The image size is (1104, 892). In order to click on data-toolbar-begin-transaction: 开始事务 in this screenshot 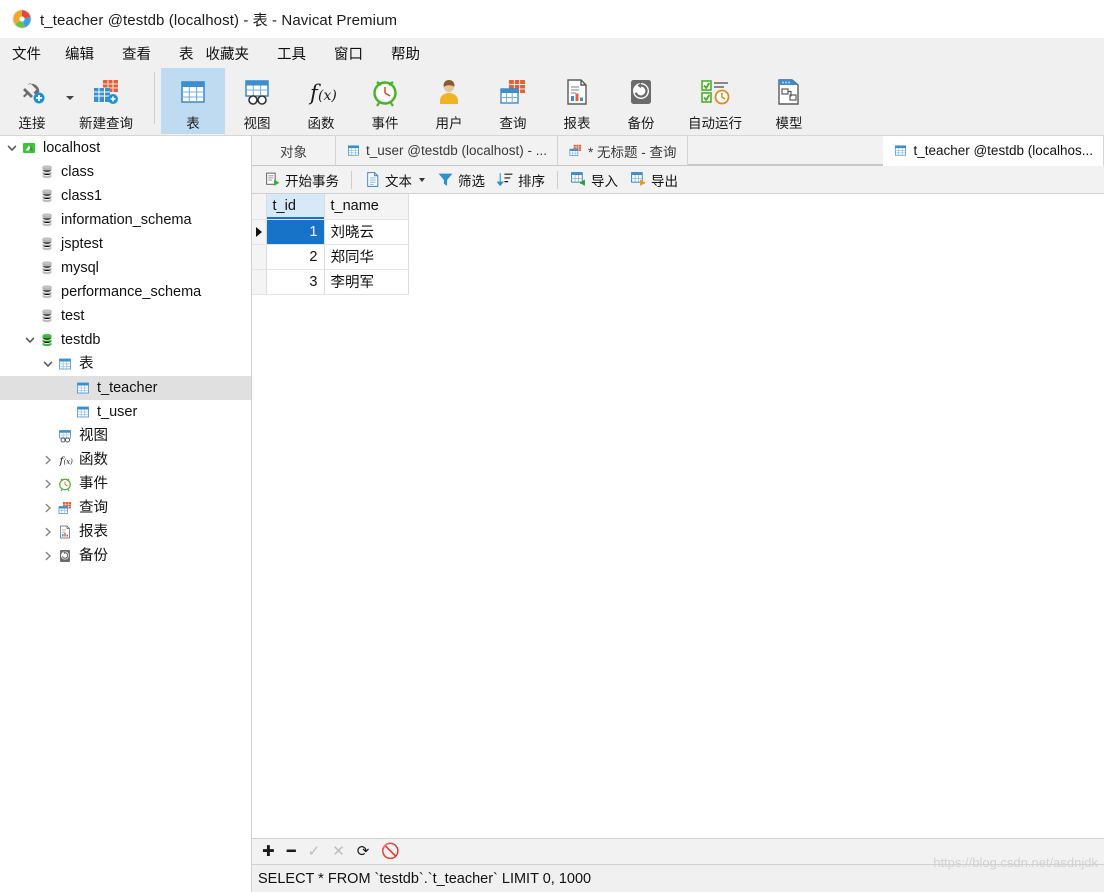, I will do `click(301, 180)`.